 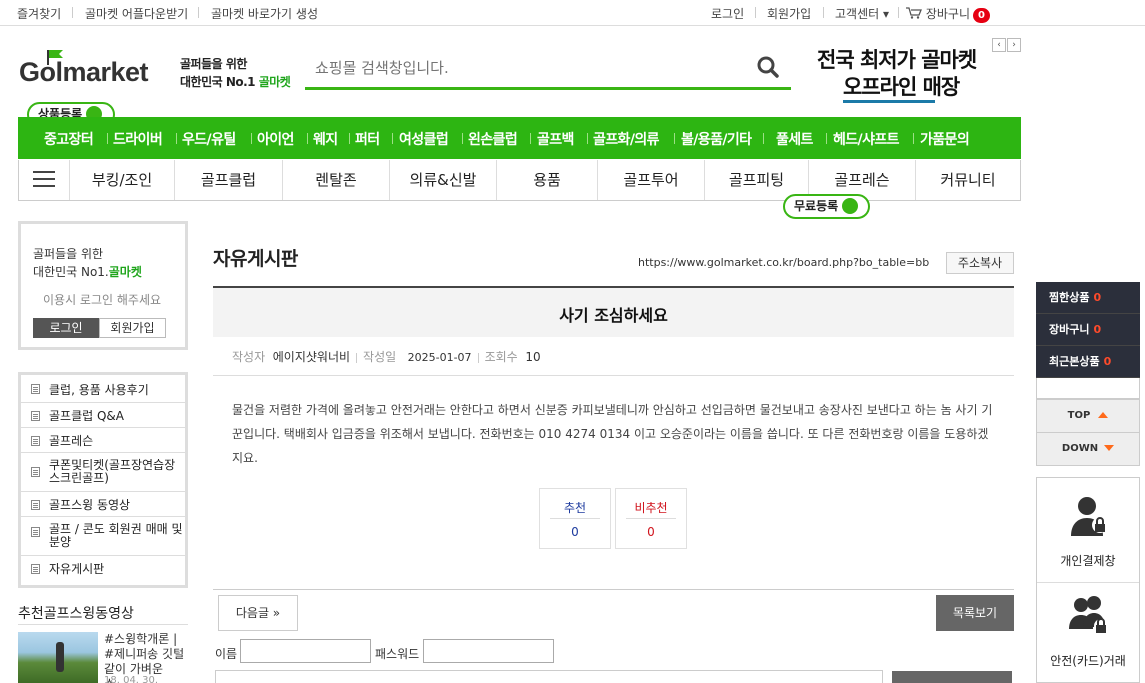 What do you see at coordinates (258, 613) in the screenshot?
I see `next-post-button: 다음글 »` at bounding box center [258, 613].